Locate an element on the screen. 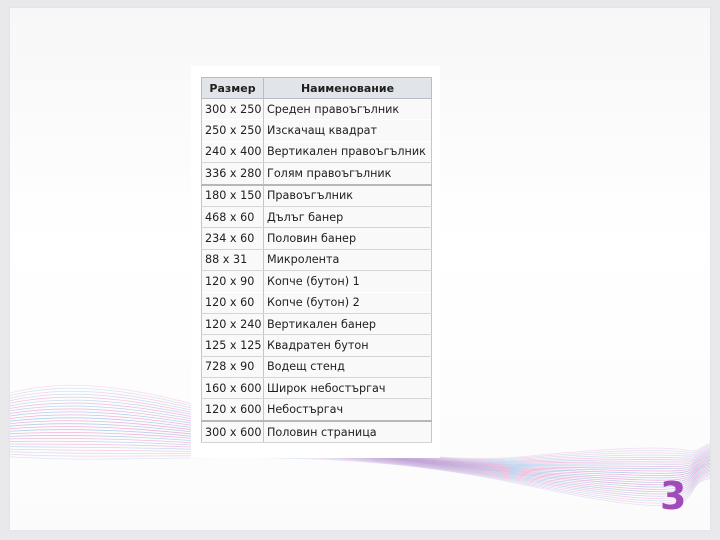 The width and height of the screenshot is (720, 540). name-cell: Вертикален правоъгълник is located at coordinates (347, 152).